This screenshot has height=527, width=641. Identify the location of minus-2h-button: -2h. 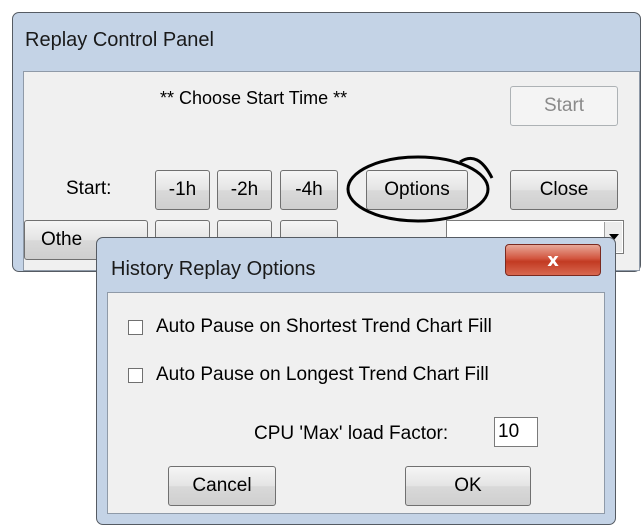
(244, 190).